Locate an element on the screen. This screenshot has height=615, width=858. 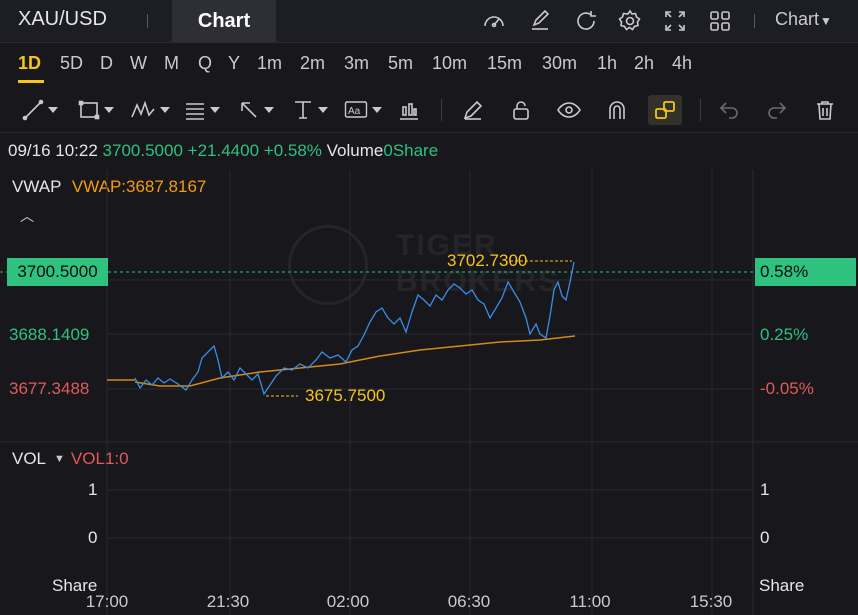
volume-tick-right: 0 is located at coordinates (765, 537).